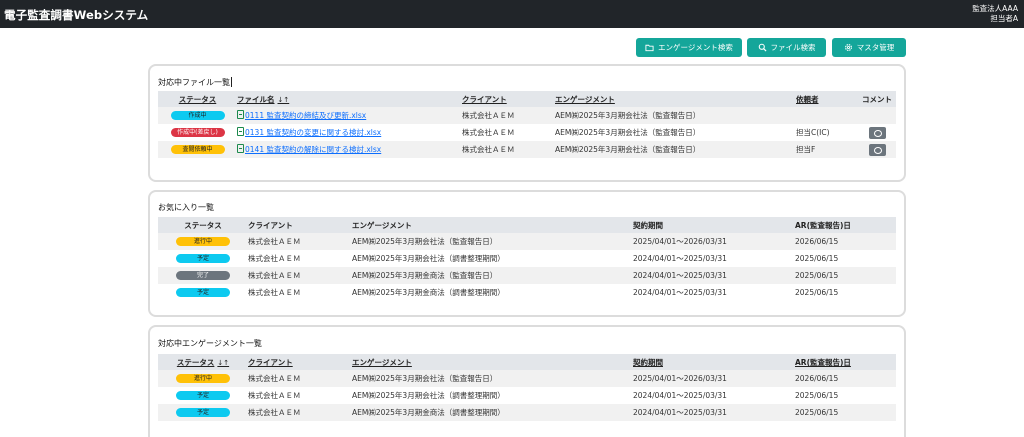  I want to click on requester-cell: 担当F, so click(827, 149).